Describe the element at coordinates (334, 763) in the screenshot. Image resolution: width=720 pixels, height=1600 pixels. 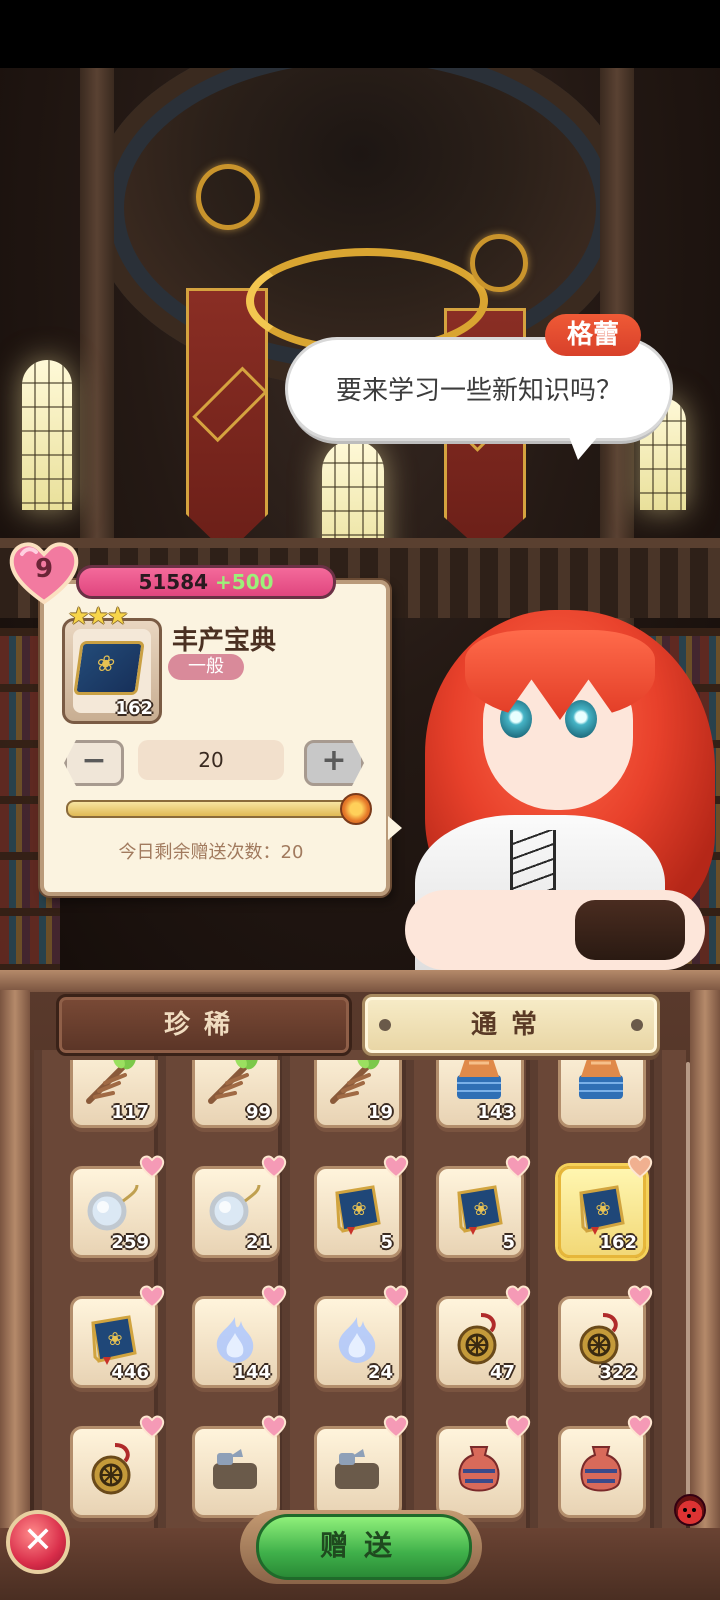
I see `increase-button: +` at that location.